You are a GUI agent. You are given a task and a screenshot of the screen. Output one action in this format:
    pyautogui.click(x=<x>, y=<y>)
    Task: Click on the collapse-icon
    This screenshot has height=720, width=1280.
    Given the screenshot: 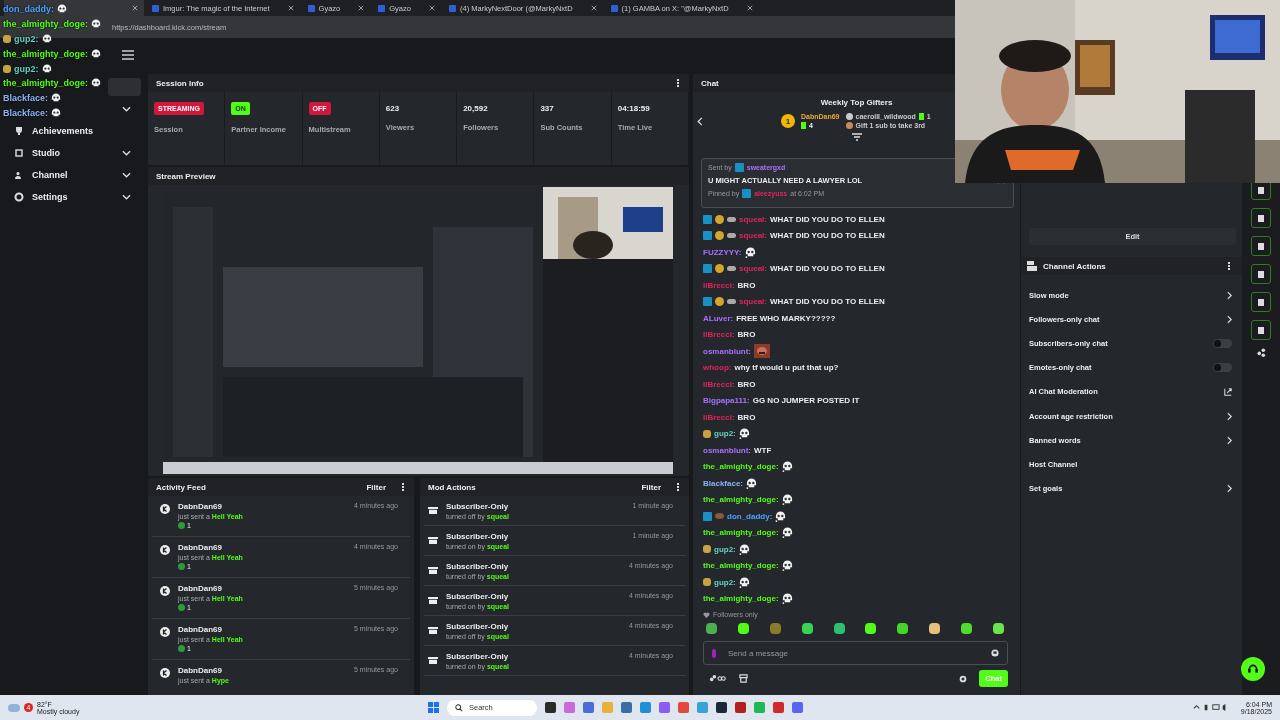 What is the action you would take?
    pyautogui.click(x=856, y=137)
    